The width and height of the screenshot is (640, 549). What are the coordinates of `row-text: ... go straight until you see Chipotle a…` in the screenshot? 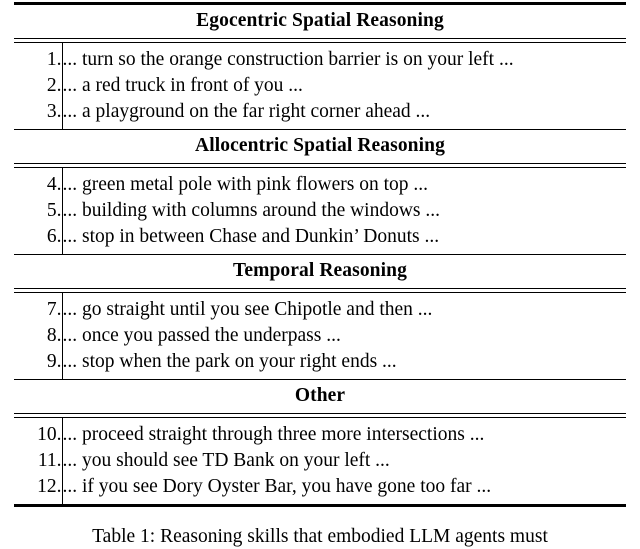 It's located at (343, 307).